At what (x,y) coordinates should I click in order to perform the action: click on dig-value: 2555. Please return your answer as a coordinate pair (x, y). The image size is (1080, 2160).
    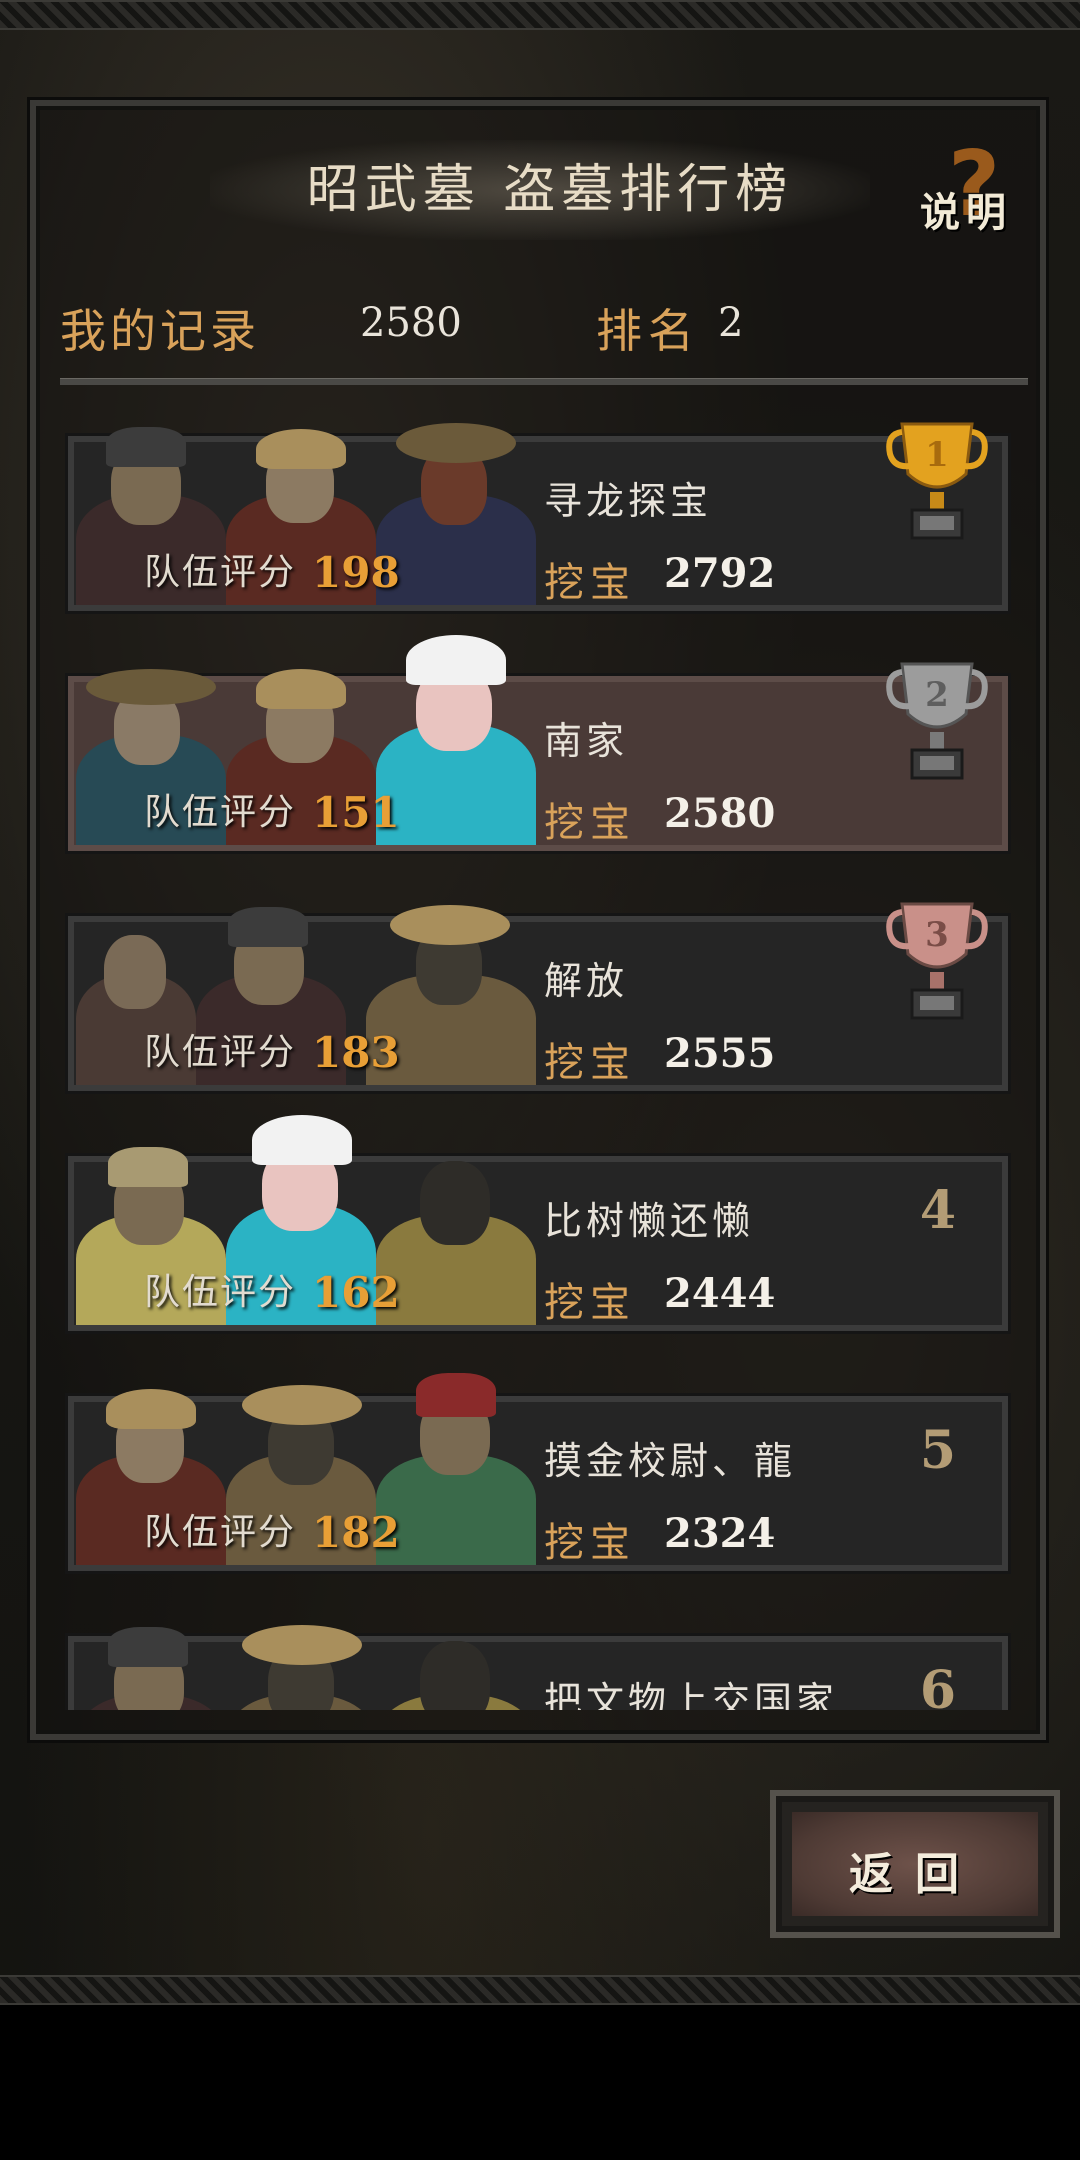
    Looking at the image, I should click on (720, 1053).